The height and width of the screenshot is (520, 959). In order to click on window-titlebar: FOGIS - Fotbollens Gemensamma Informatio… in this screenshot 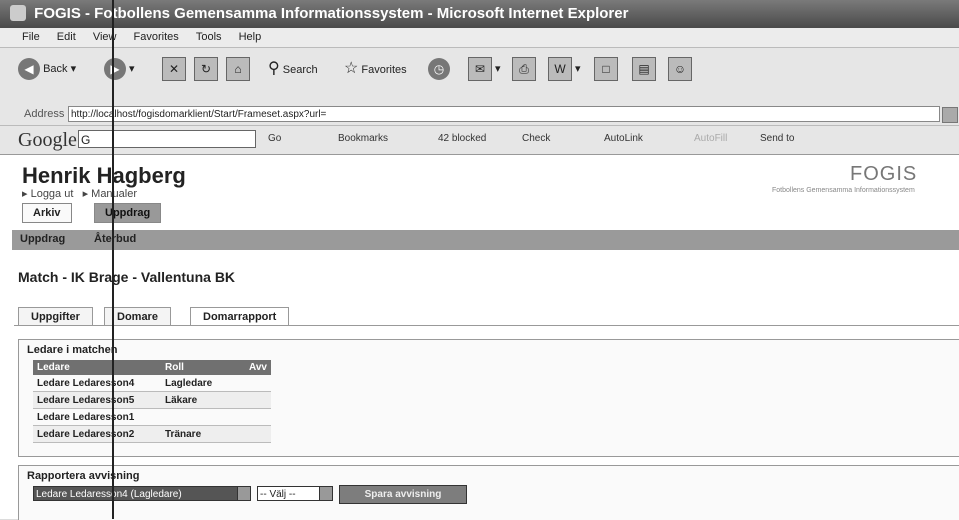, I will do `click(479, 14)`.